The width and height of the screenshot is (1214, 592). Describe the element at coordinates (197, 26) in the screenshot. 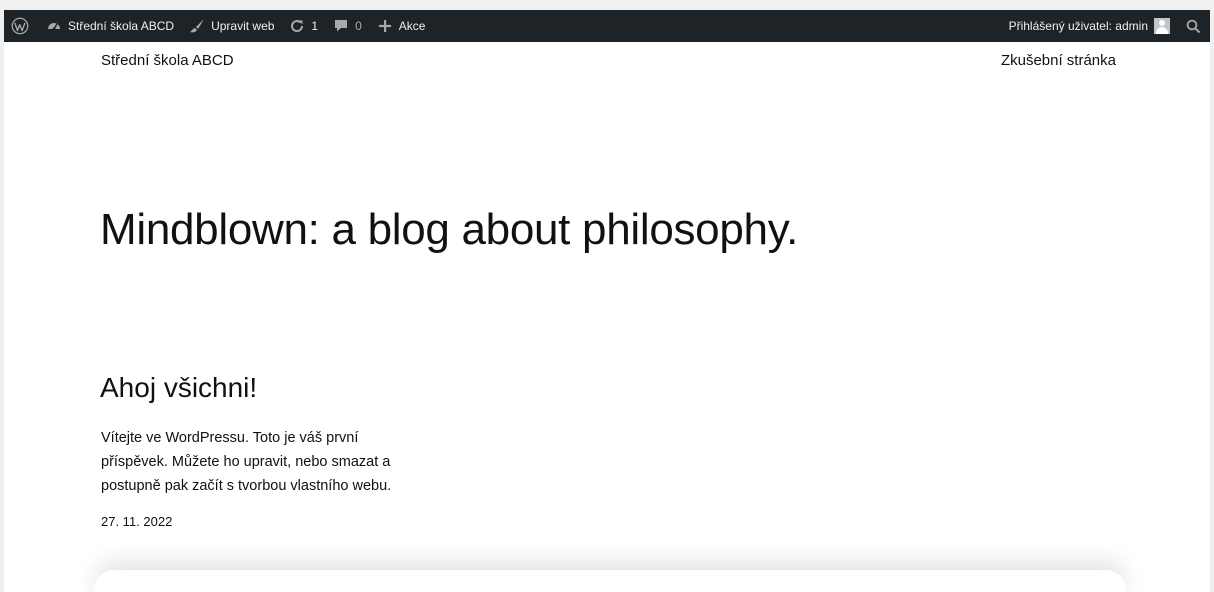

I see `brush-icon` at that location.